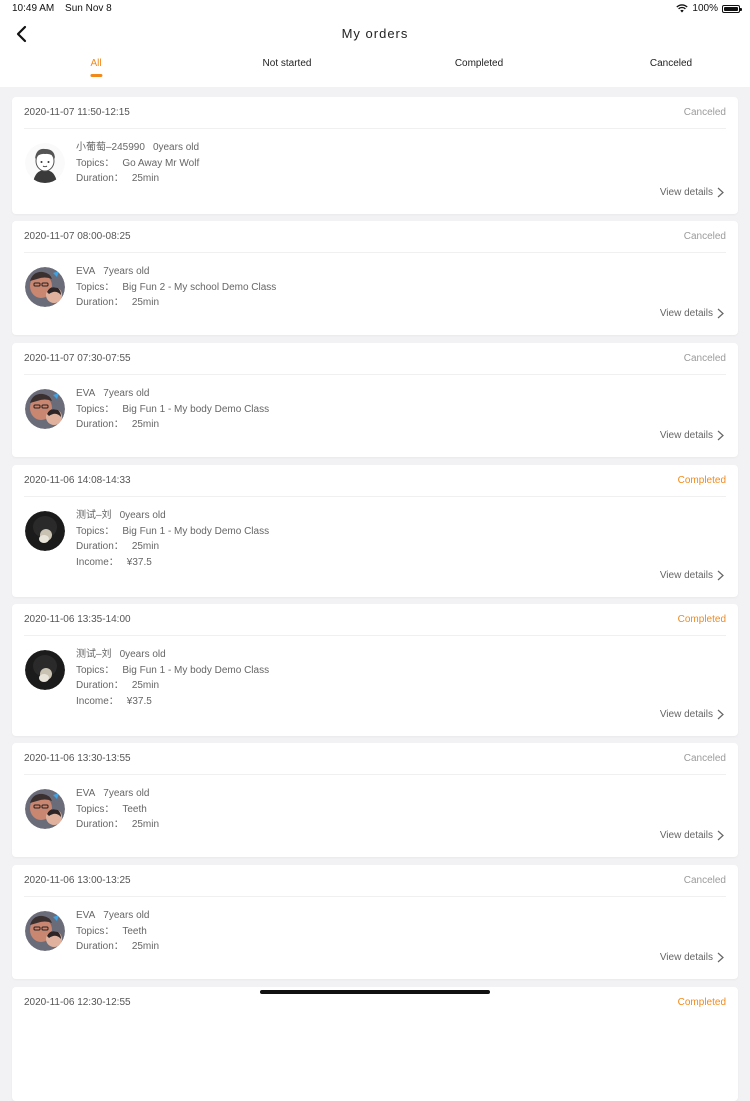  Describe the element at coordinates (126, 393) in the screenshot. I see `student-age: 7years old` at that location.